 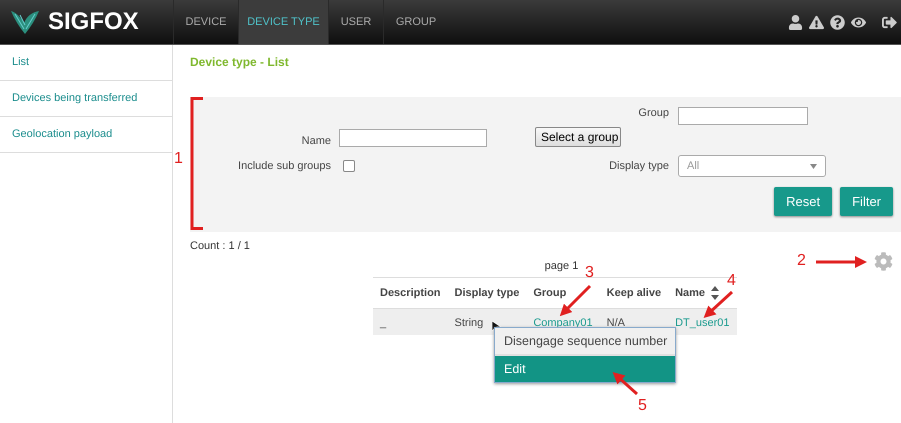 I want to click on nav-tab: DEVICE TYPE, so click(x=283, y=22).